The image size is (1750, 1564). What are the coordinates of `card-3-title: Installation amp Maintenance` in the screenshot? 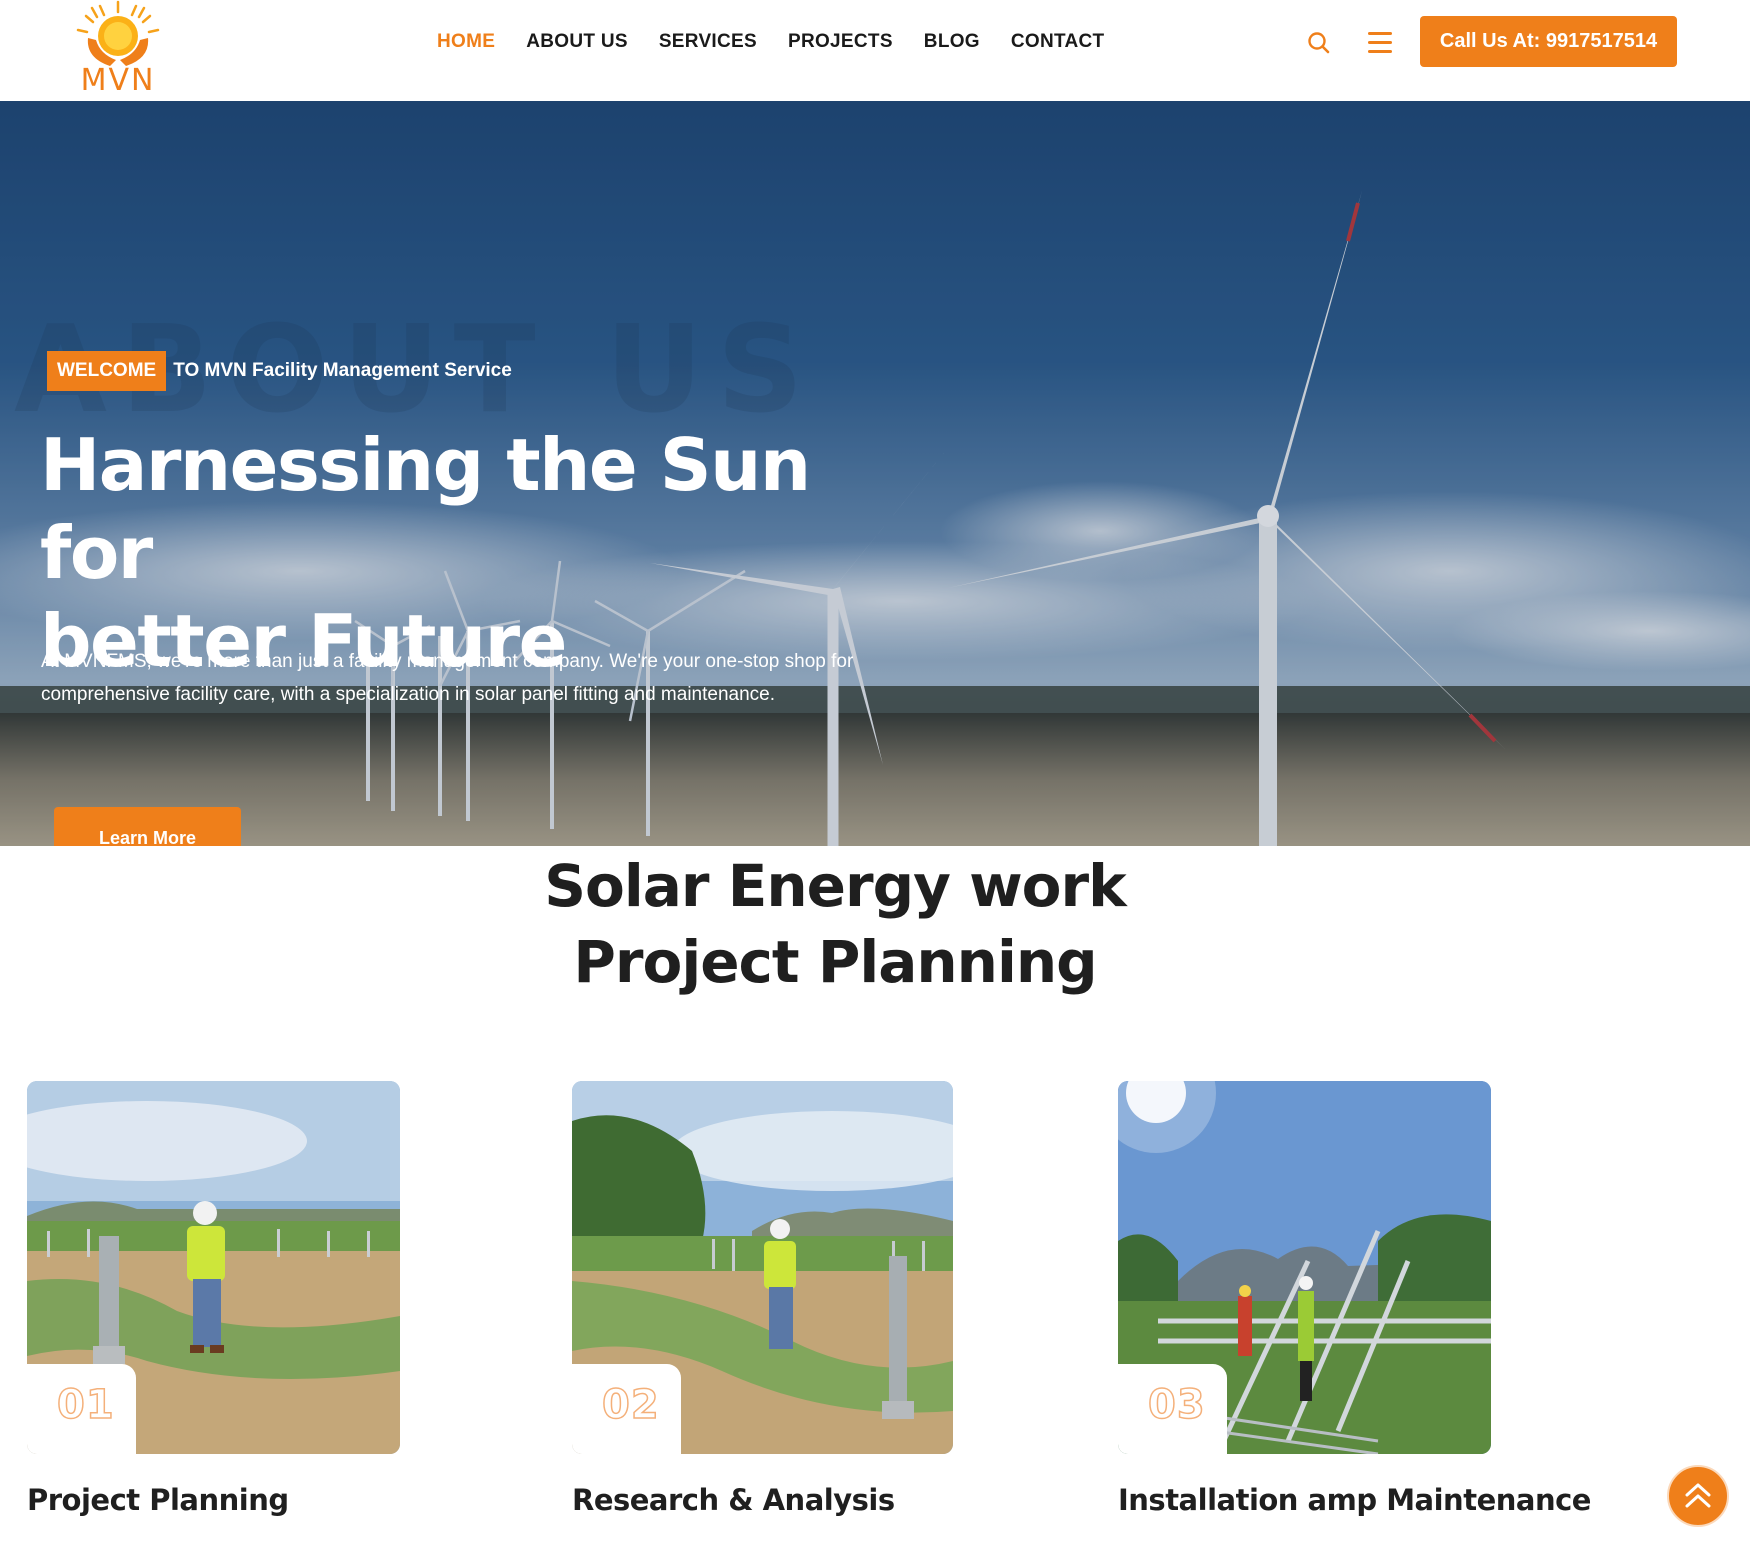 It's located at (1354, 1500).